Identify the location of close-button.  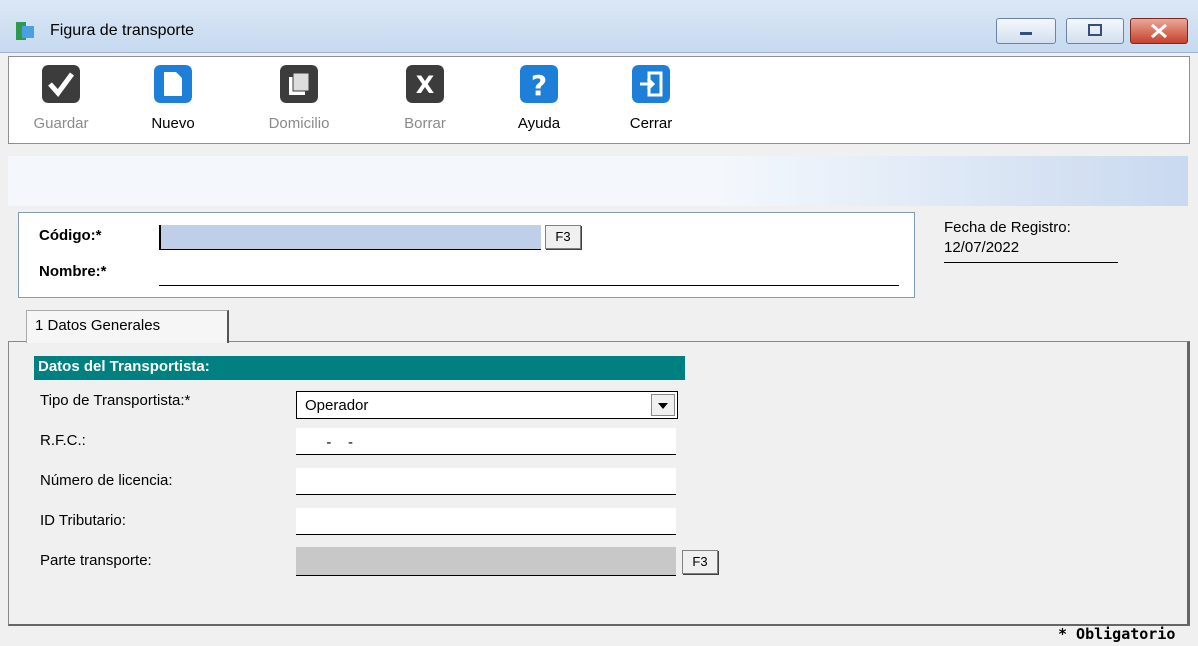
(1159, 31).